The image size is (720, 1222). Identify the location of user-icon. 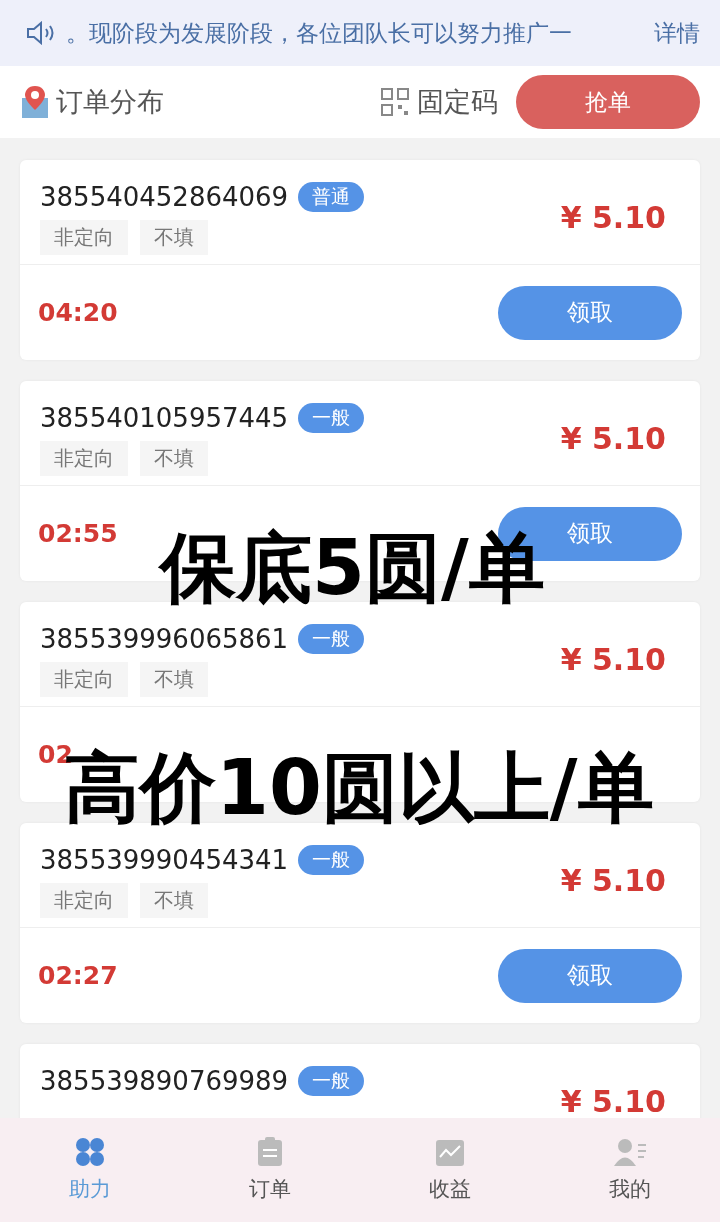
(630, 1152).